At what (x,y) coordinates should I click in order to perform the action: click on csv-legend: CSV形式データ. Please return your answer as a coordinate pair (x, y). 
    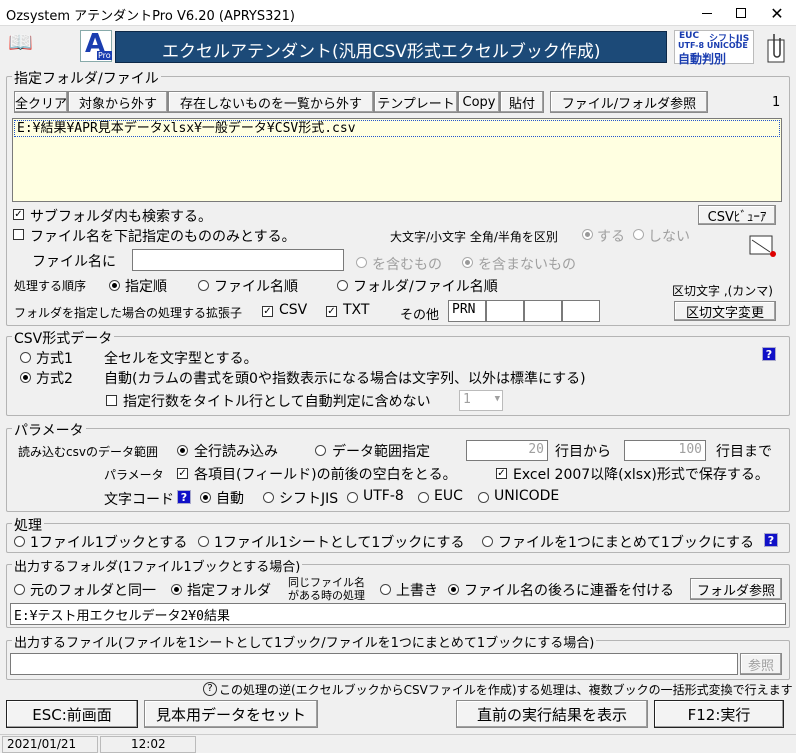
    Looking at the image, I should click on (63, 338).